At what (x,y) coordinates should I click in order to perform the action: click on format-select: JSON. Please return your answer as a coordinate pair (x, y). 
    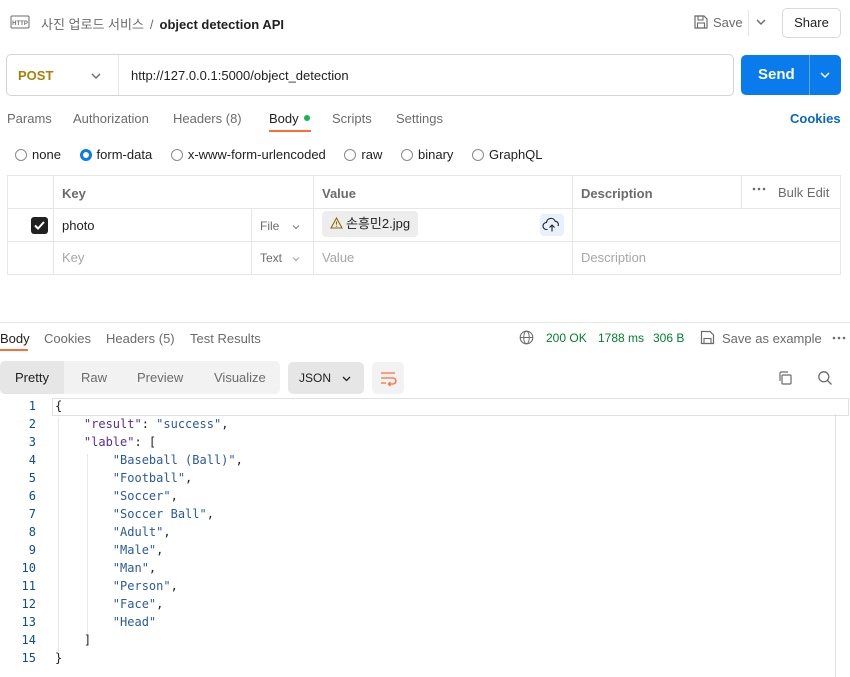
    Looking at the image, I should click on (326, 378).